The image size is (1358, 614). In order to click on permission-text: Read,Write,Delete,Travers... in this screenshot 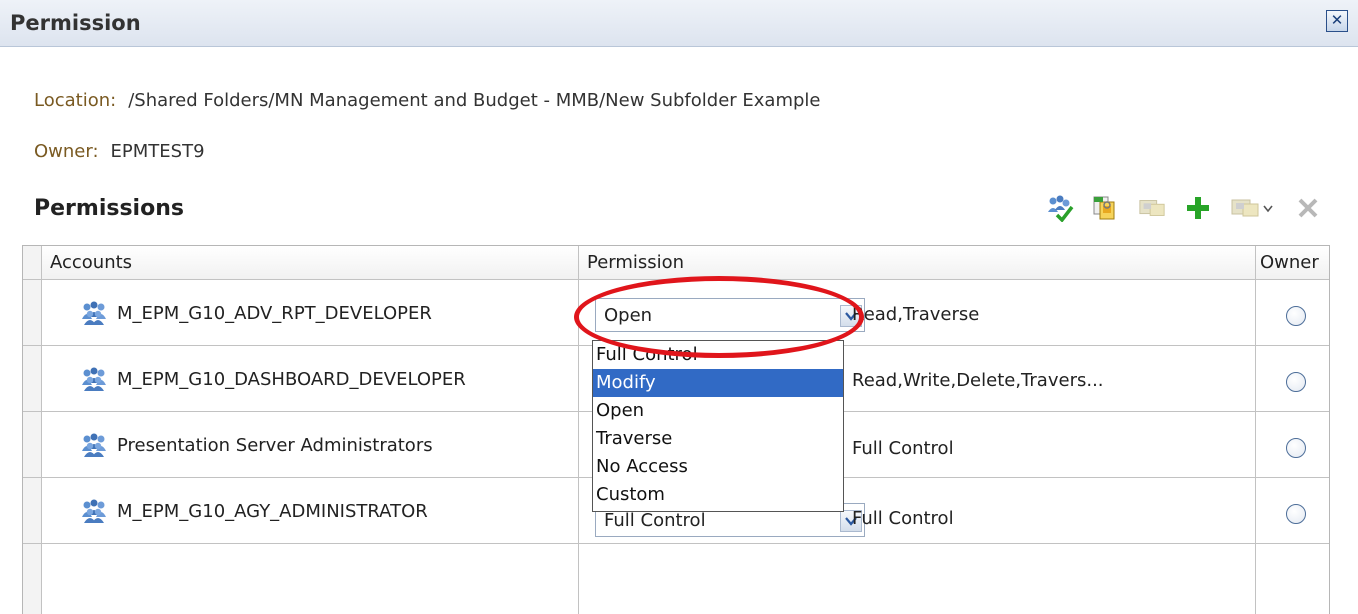, I will do `click(978, 380)`.